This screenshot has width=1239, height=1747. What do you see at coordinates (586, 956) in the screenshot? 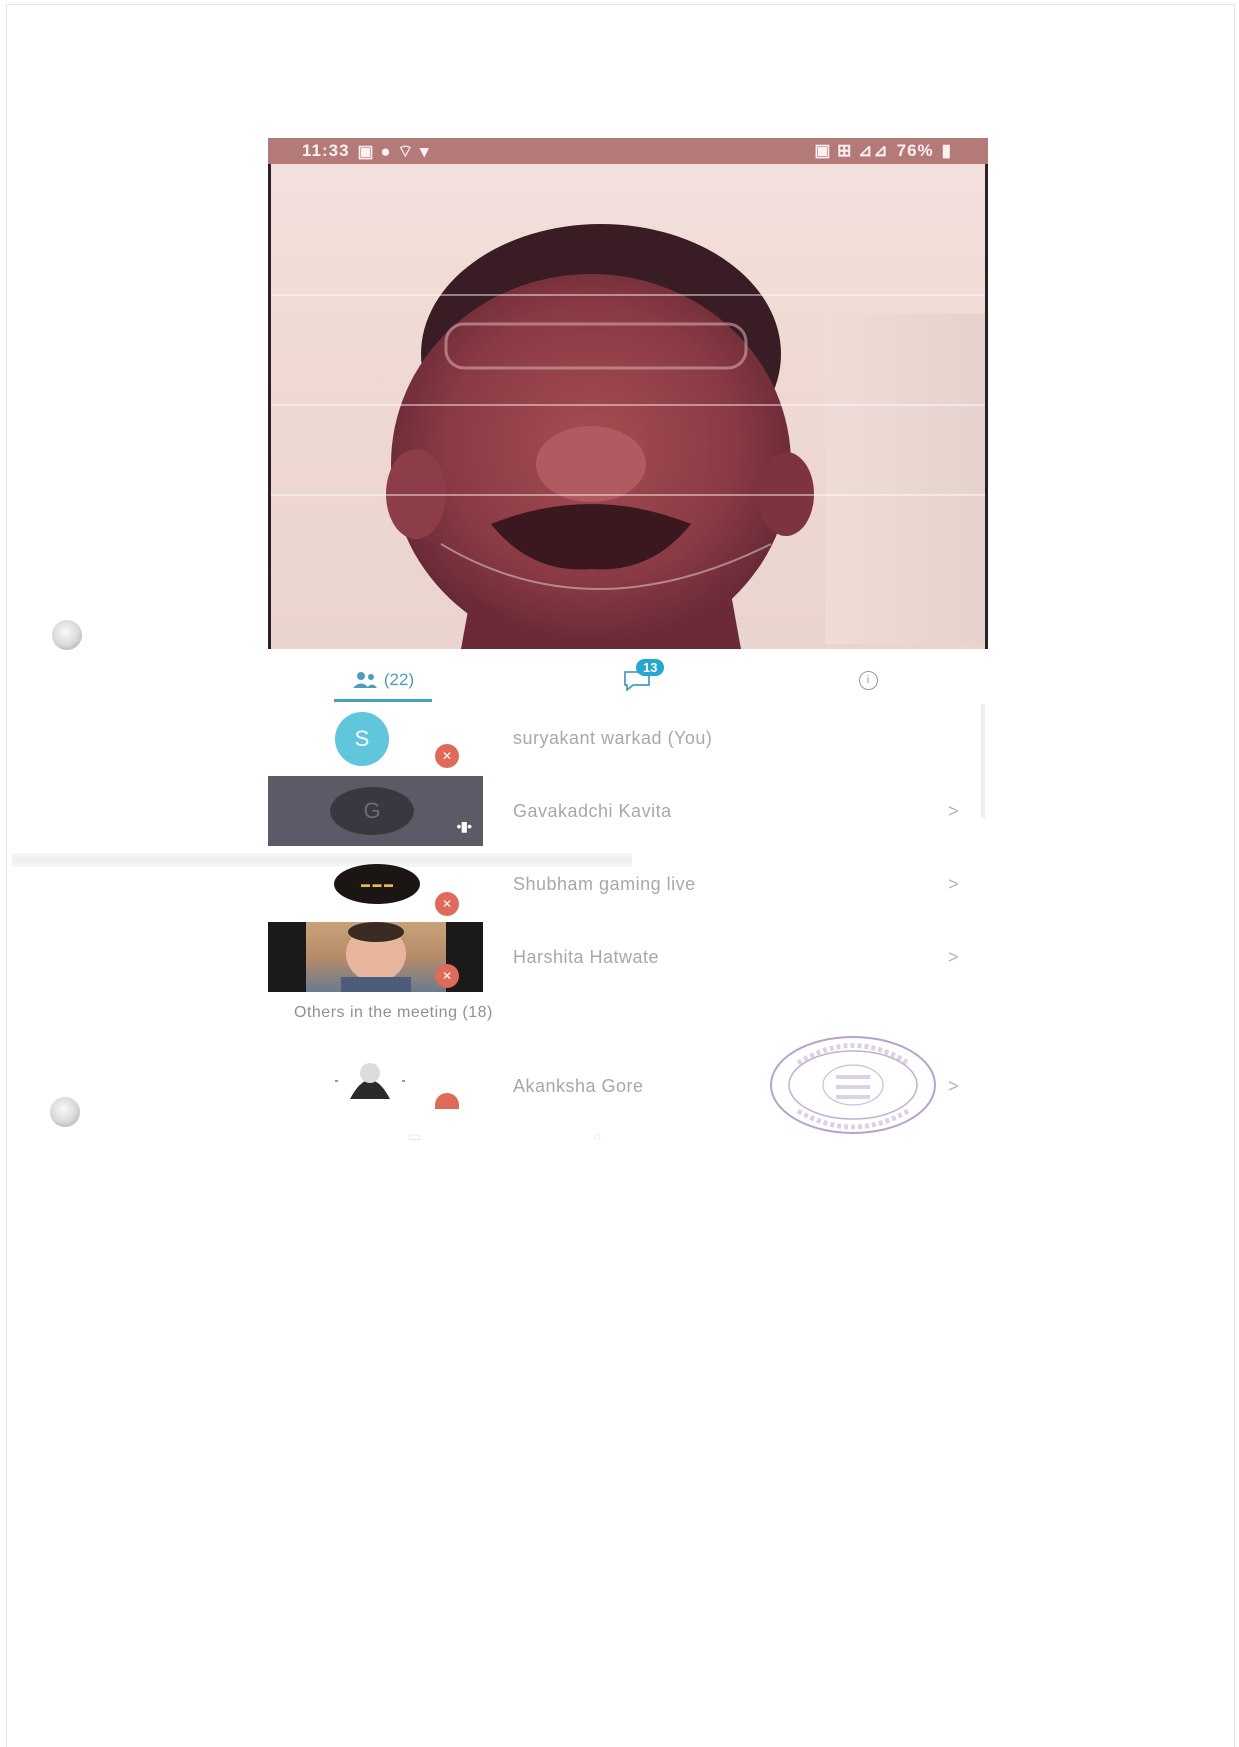
I see `participant-name: Harshita Hatwate` at bounding box center [586, 956].